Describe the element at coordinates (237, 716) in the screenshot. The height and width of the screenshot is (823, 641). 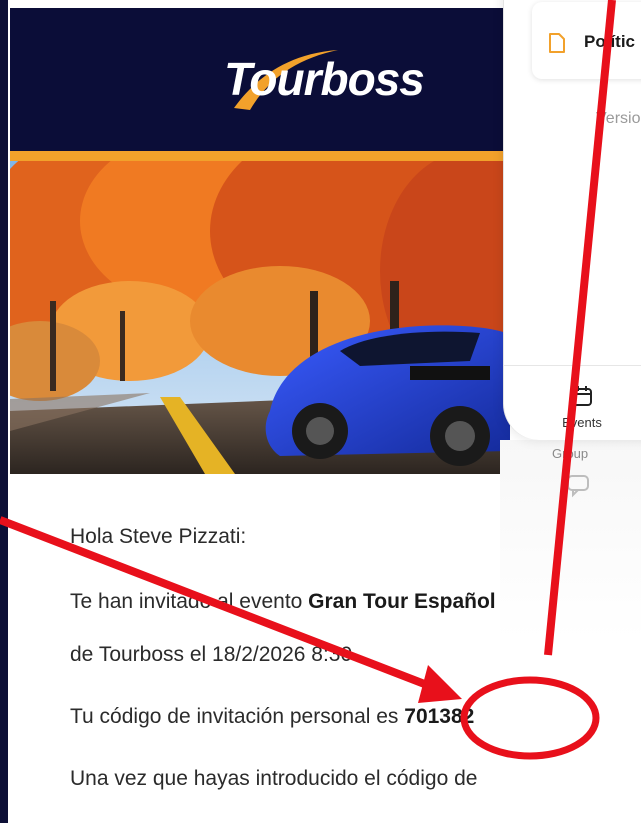
I see `code-prefix: Tu código de invitación personal es` at that location.